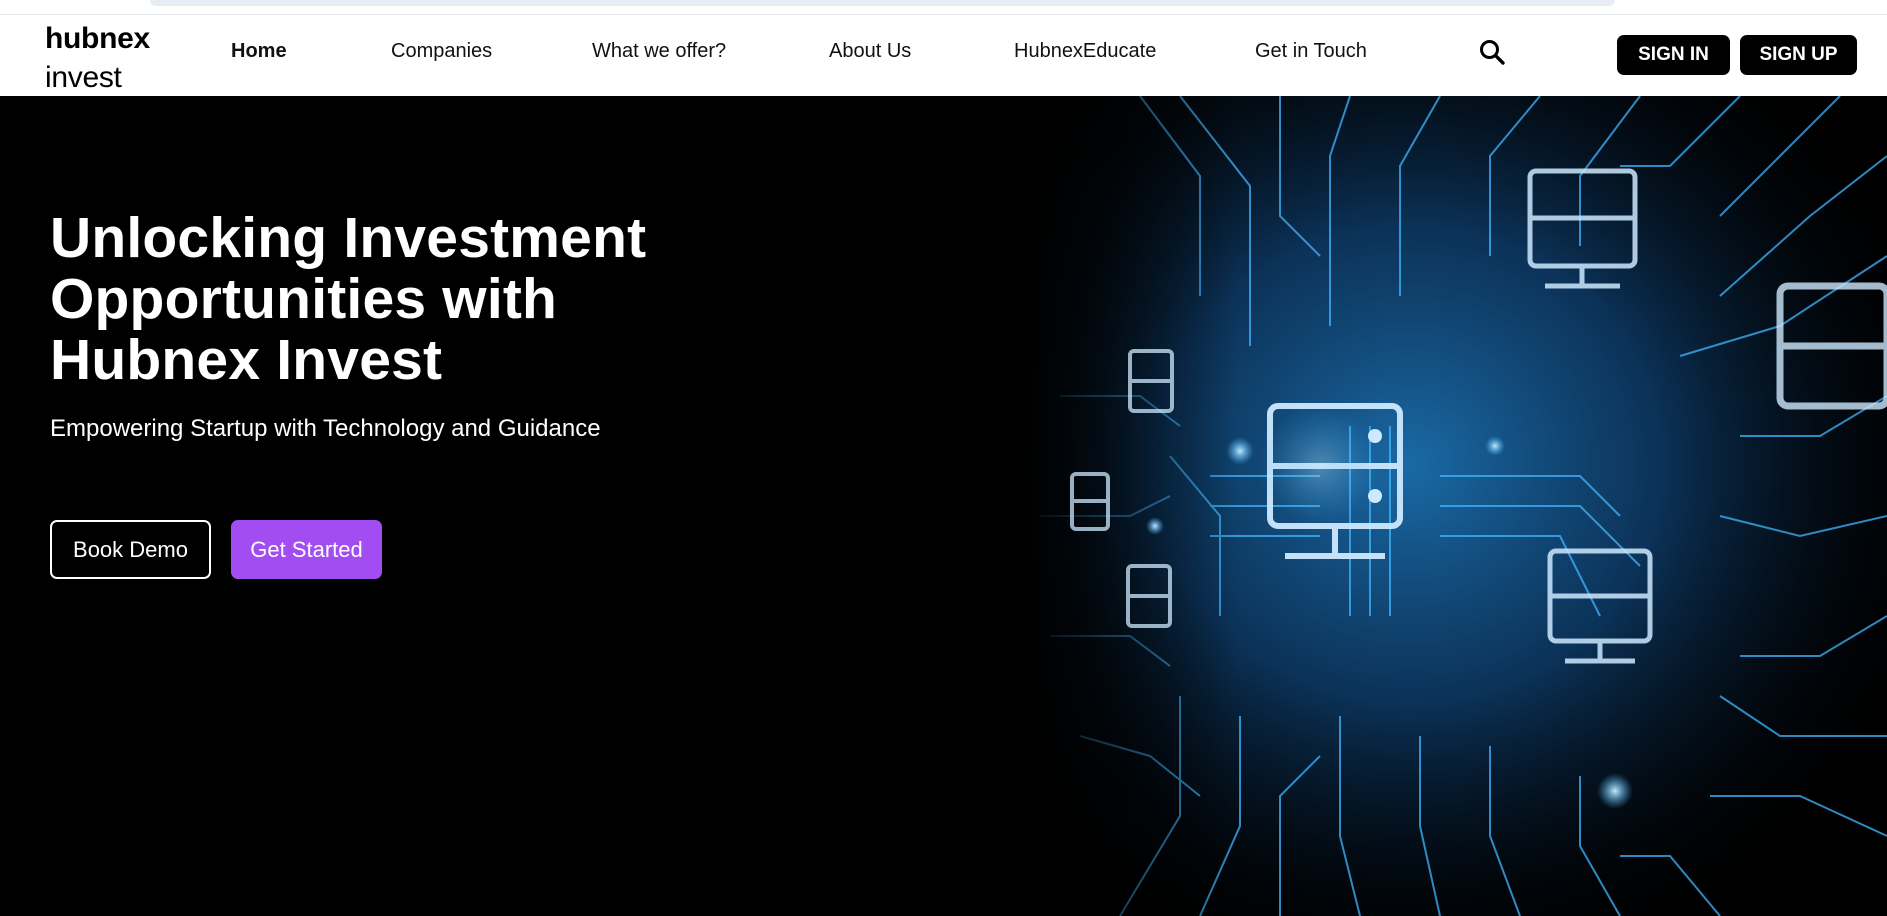 The image size is (1887, 916). What do you see at coordinates (259, 51) in the screenshot?
I see `nav-item-home: Home` at bounding box center [259, 51].